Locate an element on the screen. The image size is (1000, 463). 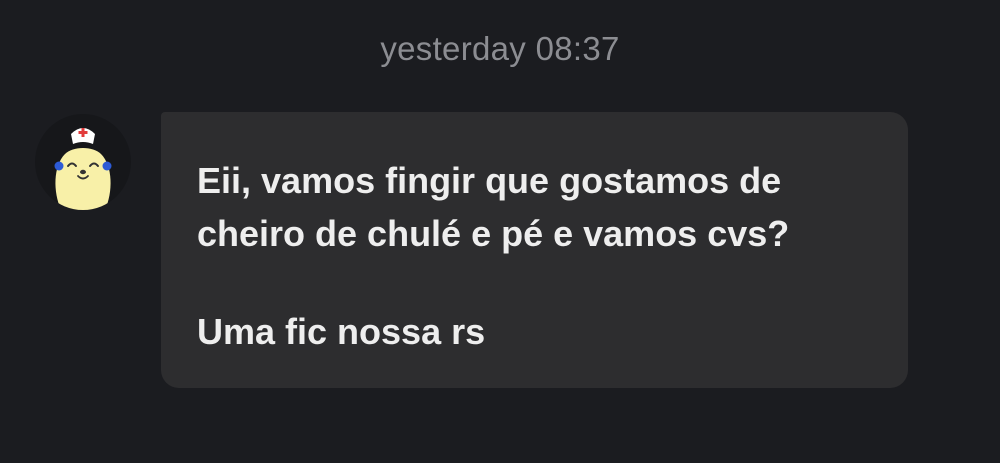
message-paragraph-gap is located at coordinates (534, 282).